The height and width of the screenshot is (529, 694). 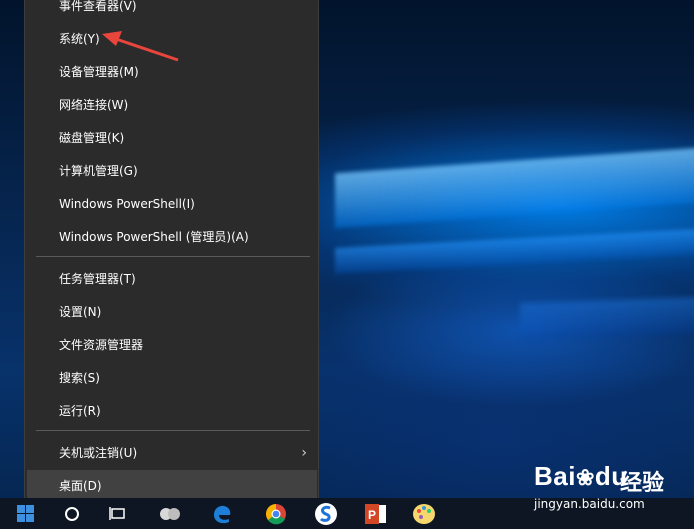 What do you see at coordinates (98, 453) in the screenshot?
I see `menu-item-label: 关机或注销(U)` at bounding box center [98, 453].